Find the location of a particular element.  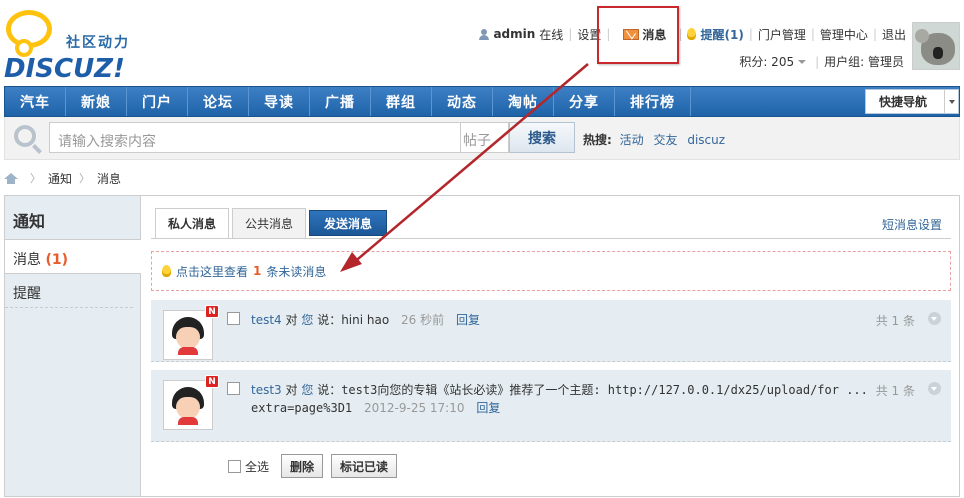

quick-nav-button: 快捷导航 is located at coordinates (912, 101).